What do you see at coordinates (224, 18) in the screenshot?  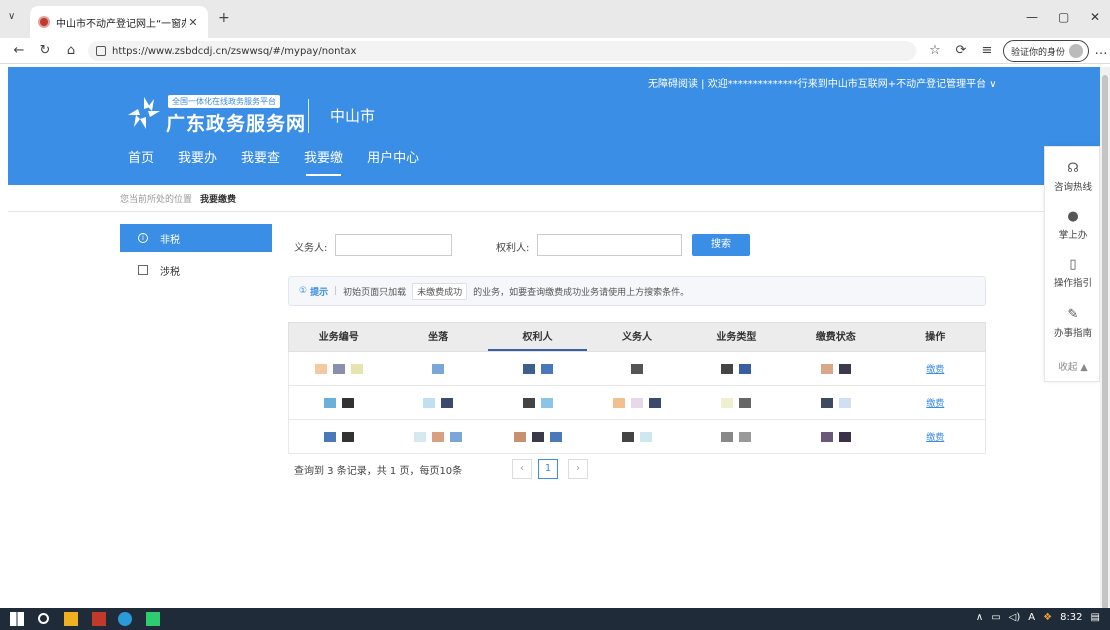 I see `new-tab-icon: +` at bounding box center [224, 18].